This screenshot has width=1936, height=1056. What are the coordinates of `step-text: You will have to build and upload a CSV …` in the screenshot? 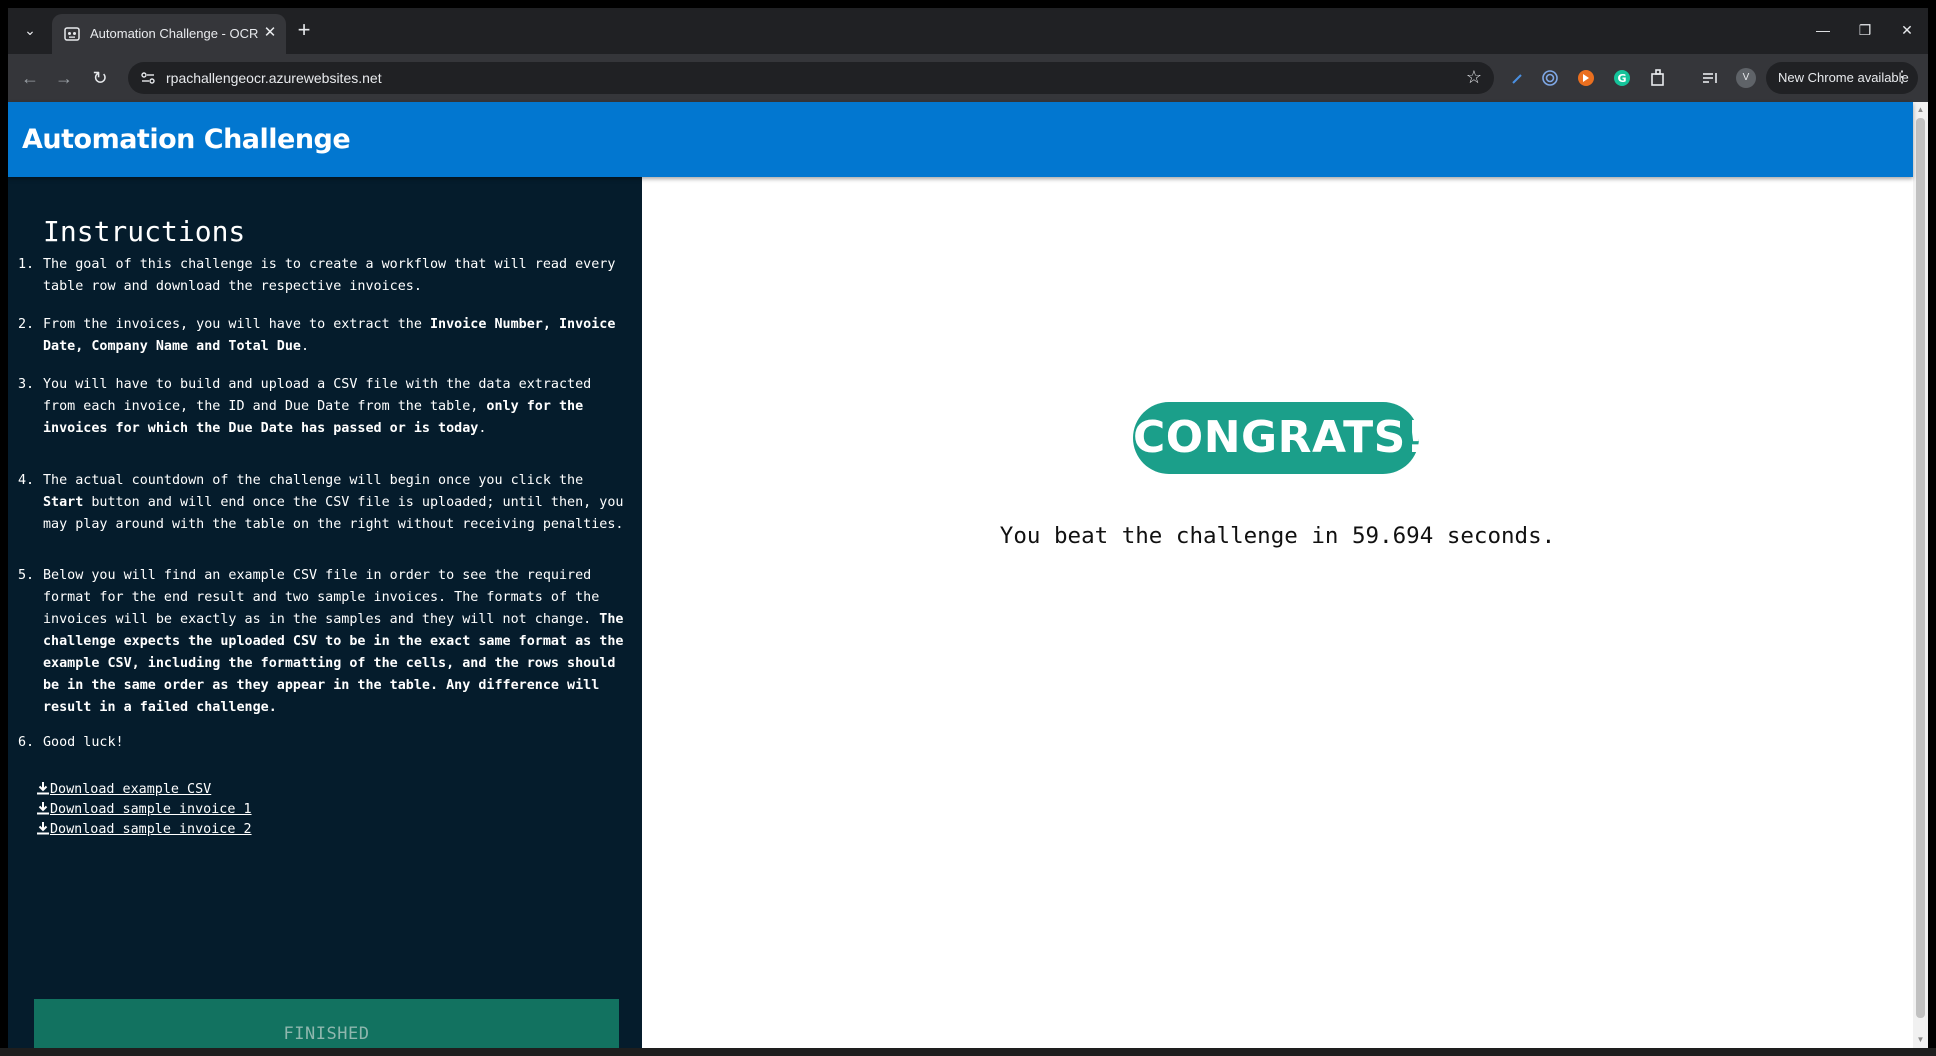 It's located at (317, 406).